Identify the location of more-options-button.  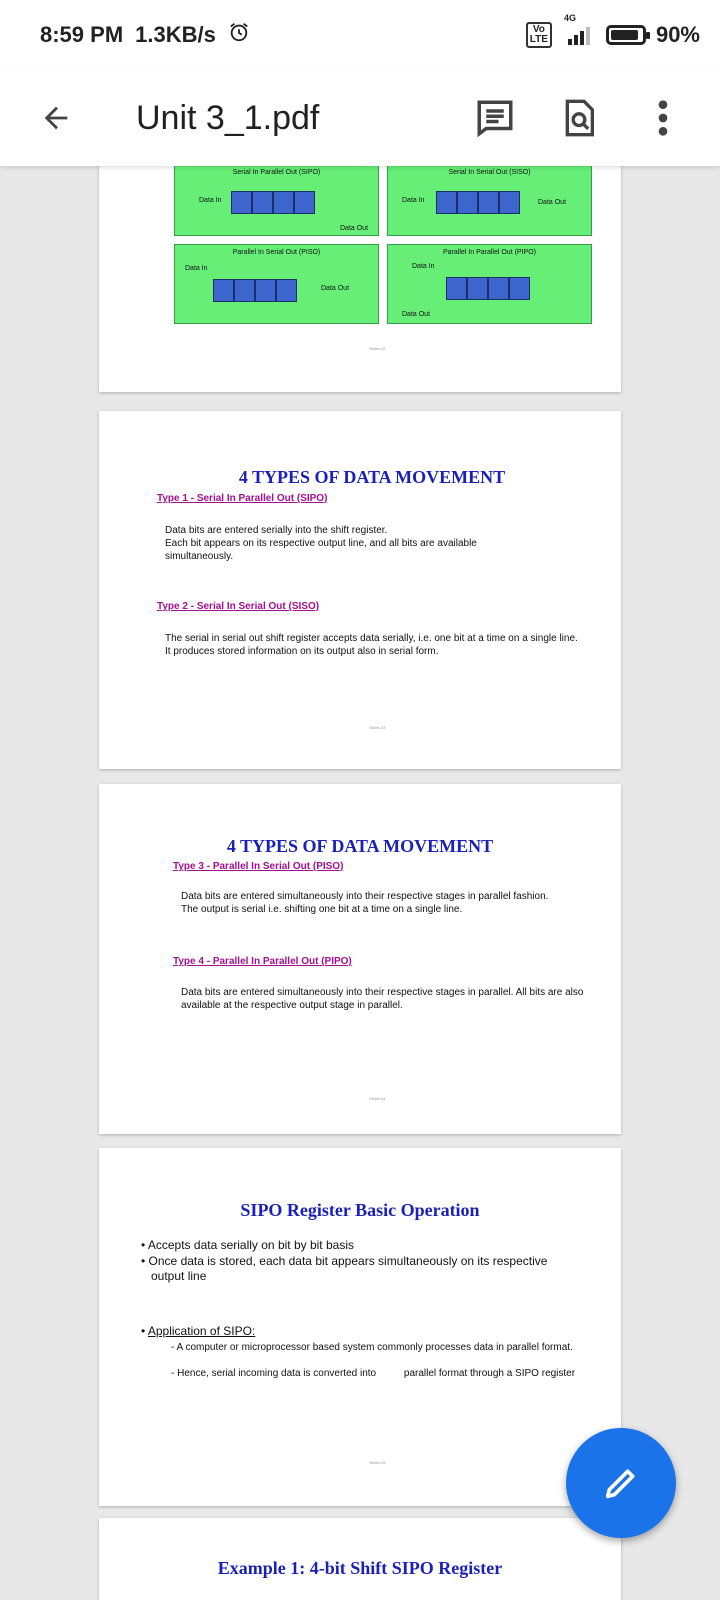
(663, 118).